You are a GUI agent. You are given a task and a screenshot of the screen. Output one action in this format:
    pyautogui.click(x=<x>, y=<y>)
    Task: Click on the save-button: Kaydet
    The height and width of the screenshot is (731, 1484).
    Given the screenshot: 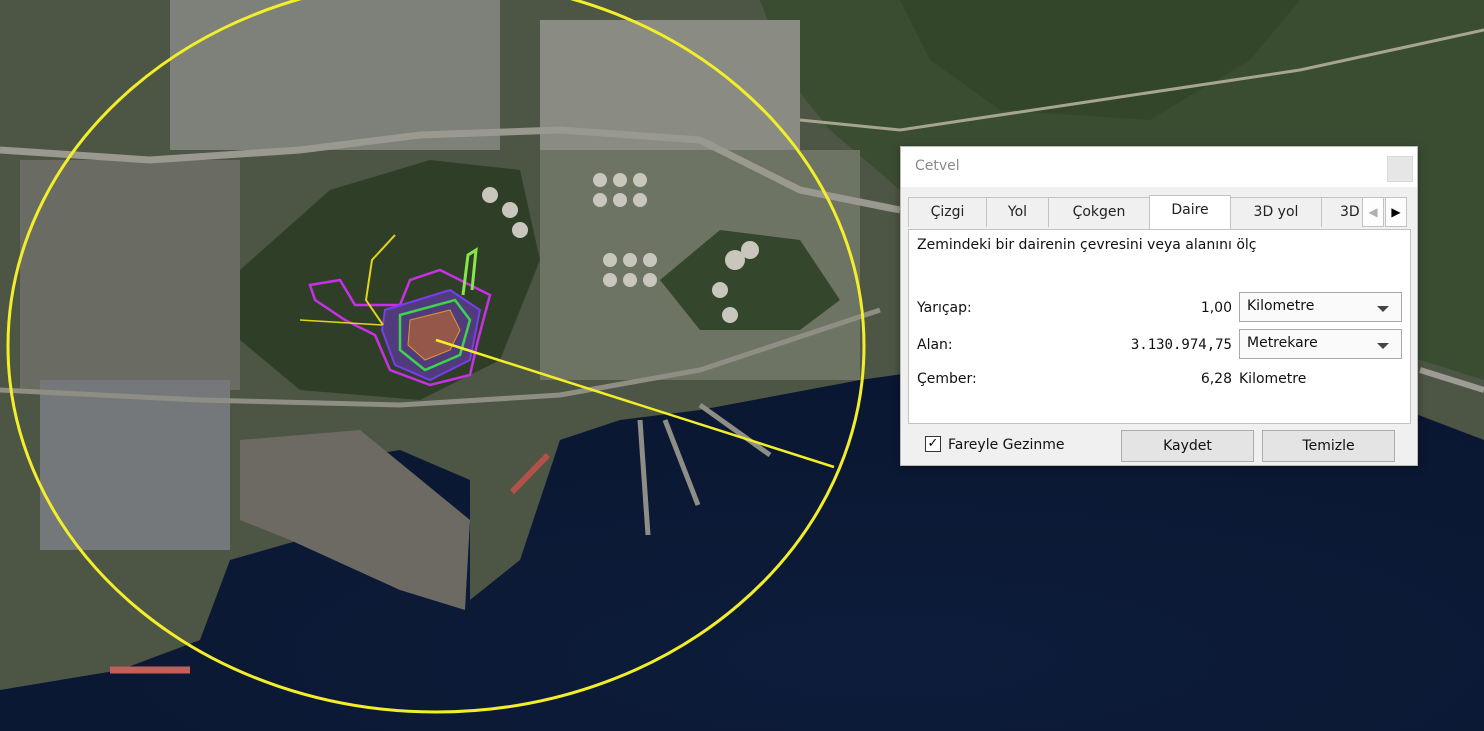 What is the action you would take?
    pyautogui.click(x=1187, y=446)
    